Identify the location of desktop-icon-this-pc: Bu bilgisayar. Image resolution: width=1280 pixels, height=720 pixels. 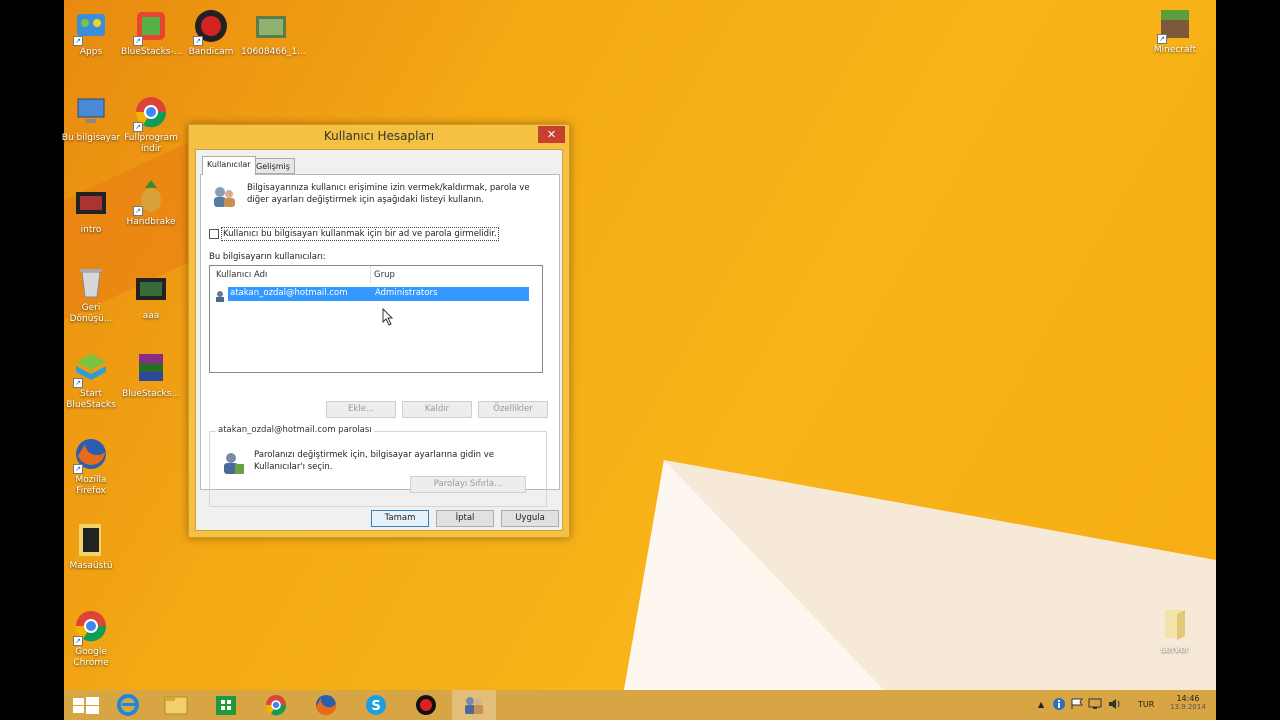
(91, 119).